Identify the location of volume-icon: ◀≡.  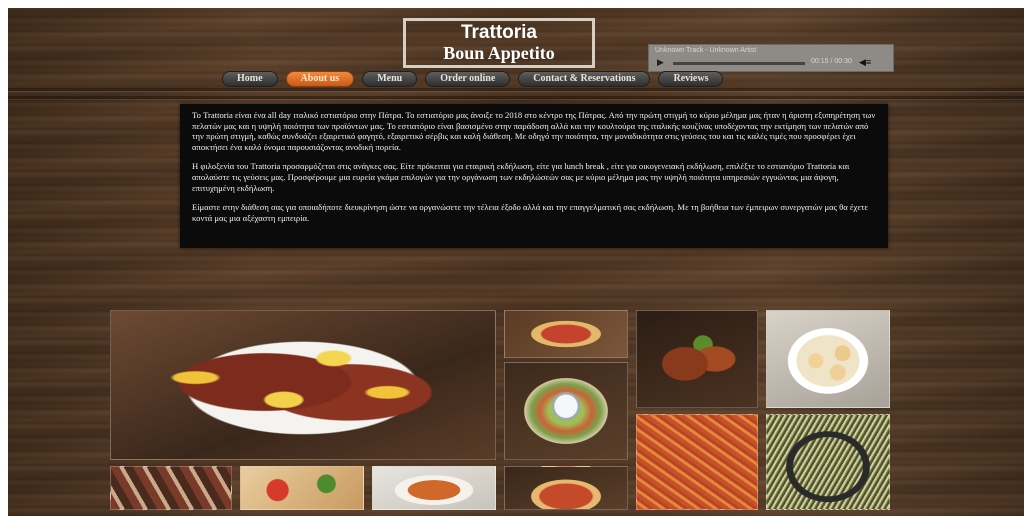
(865, 62).